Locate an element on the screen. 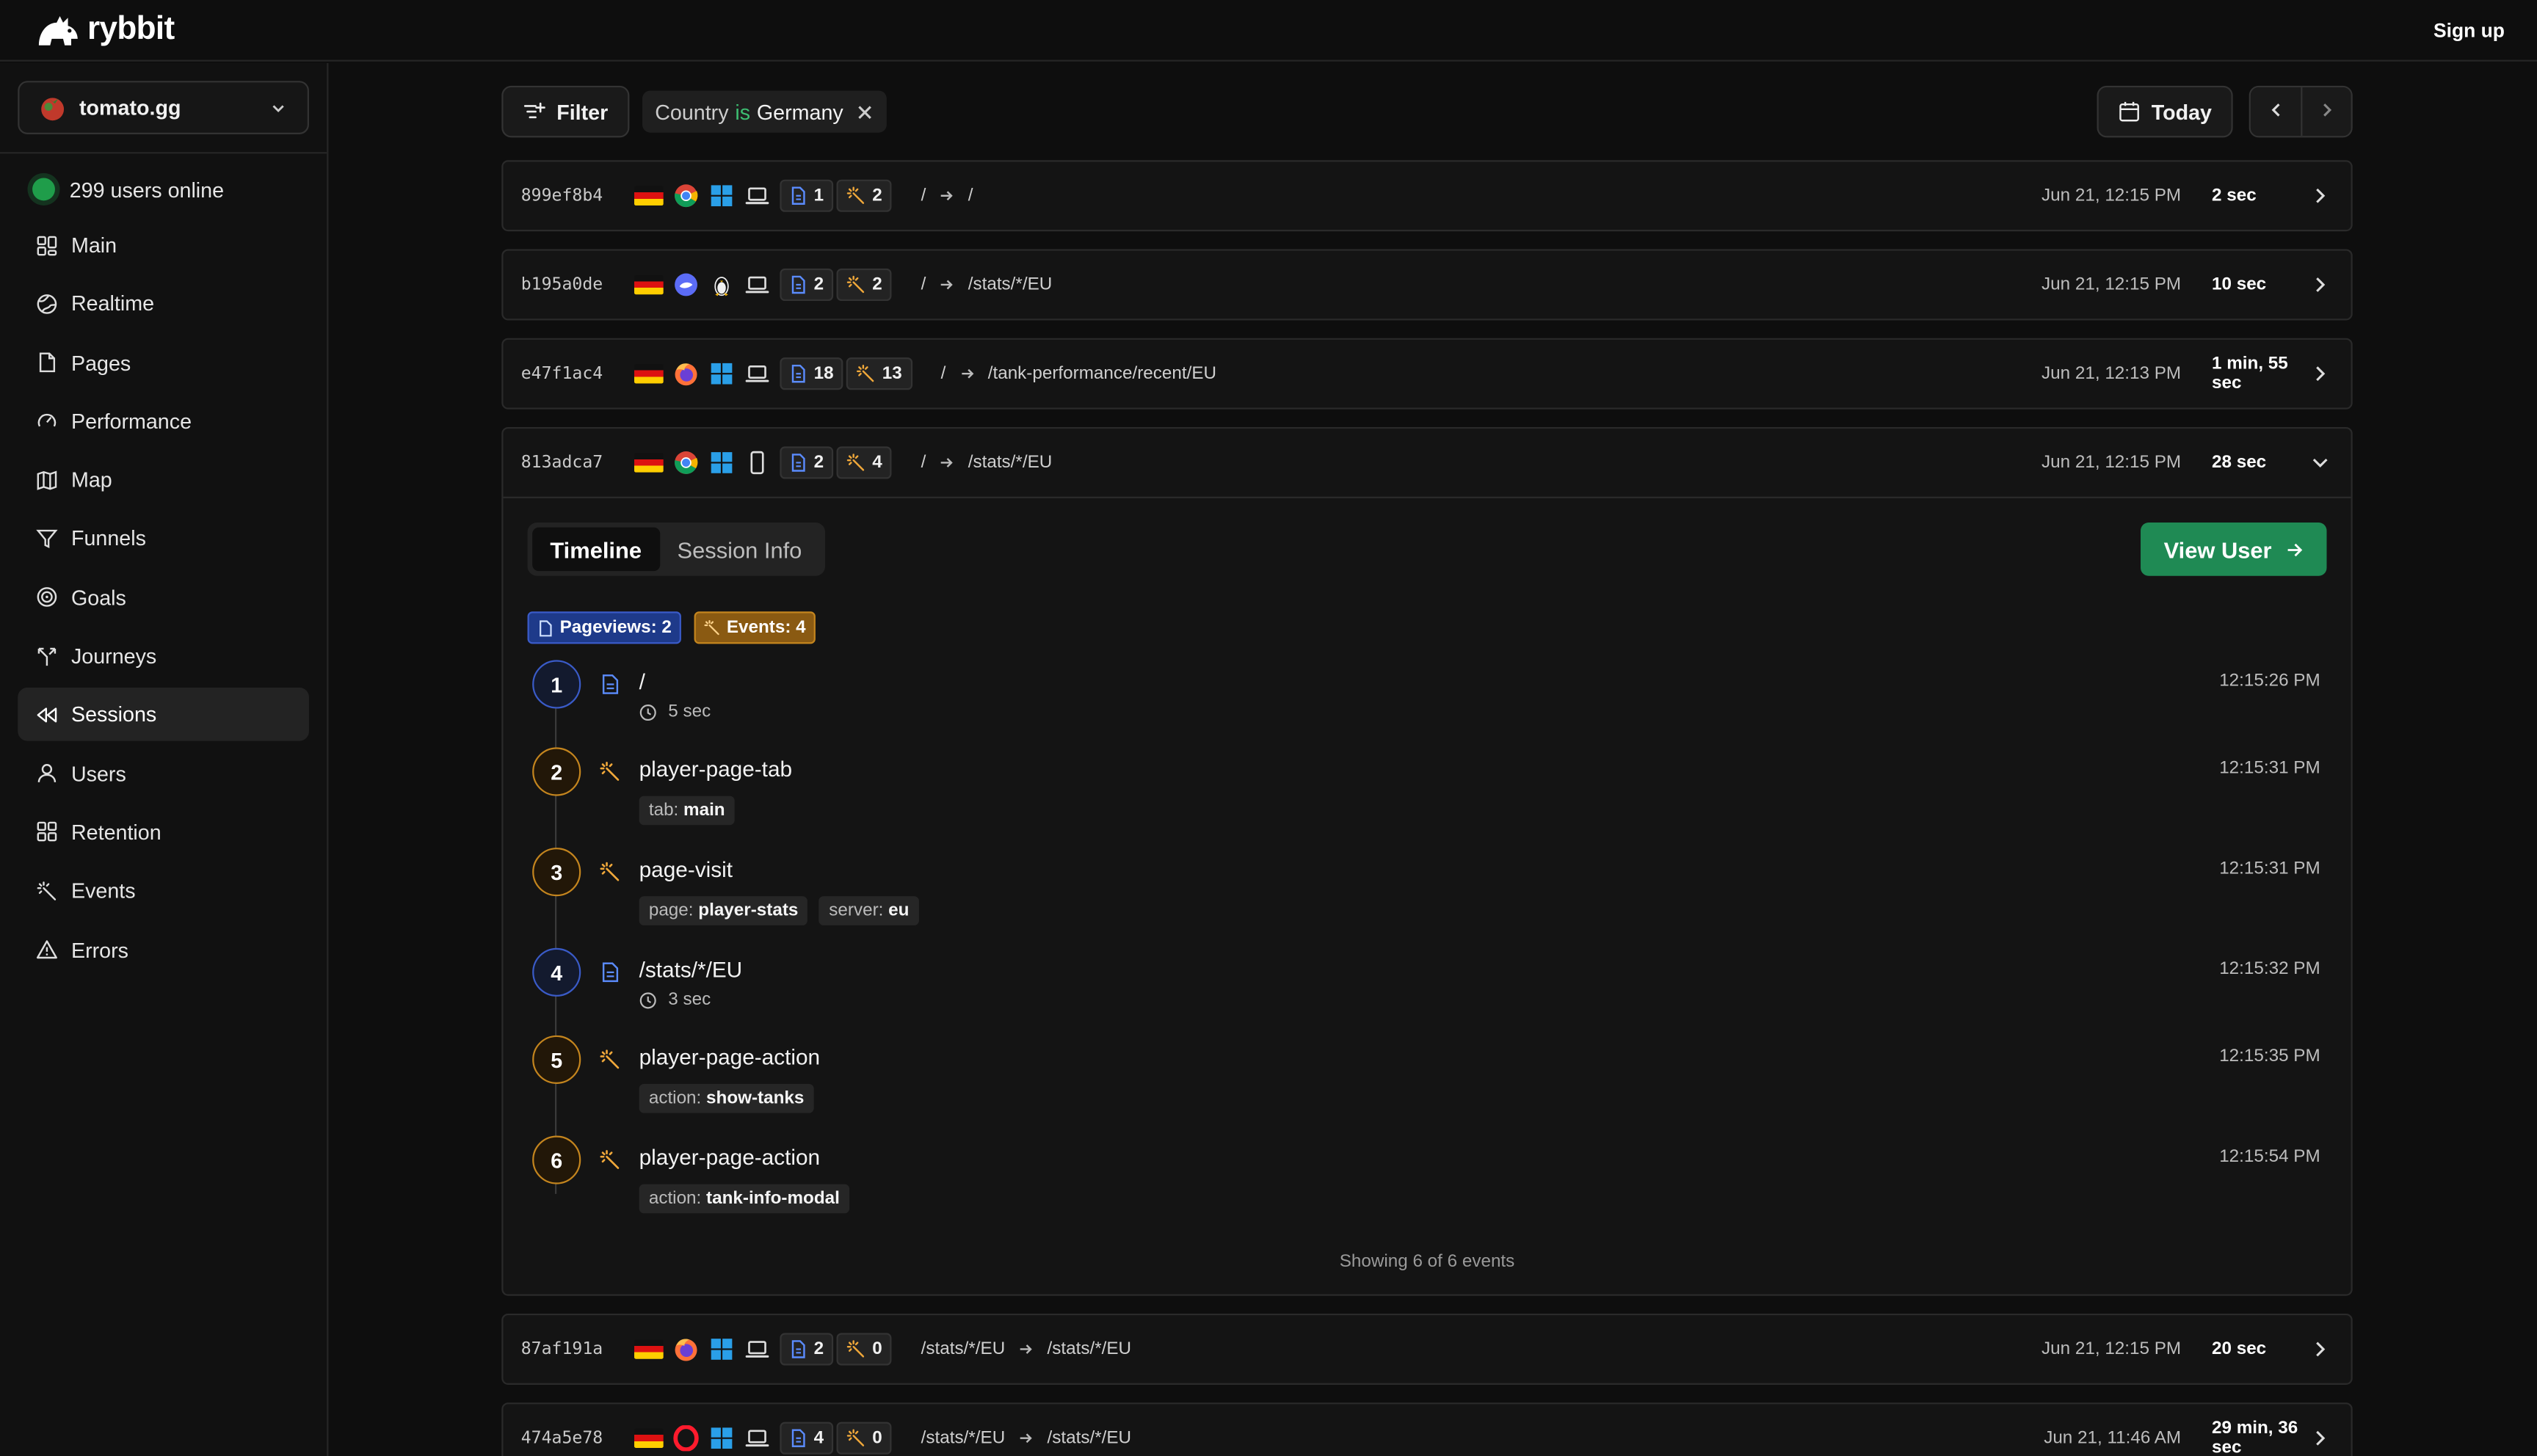 The width and height of the screenshot is (2537, 1456). sidebar-item-realtime: Realtime is located at coordinates (163, 304).